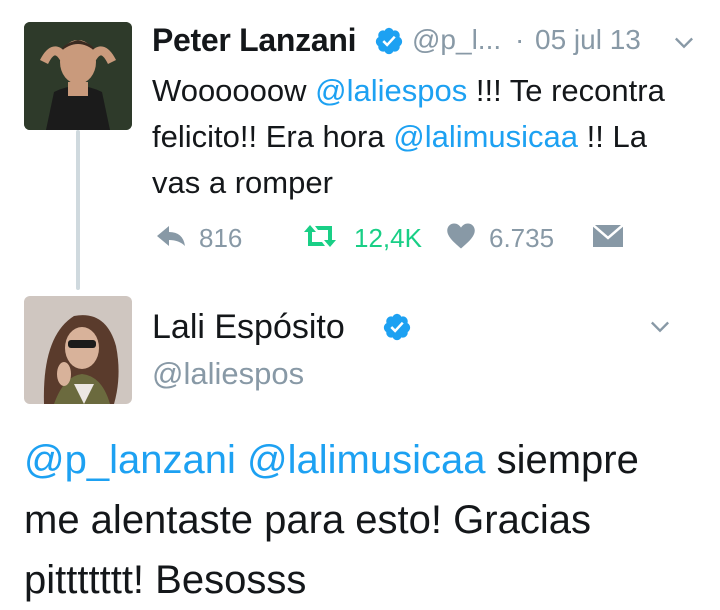 The width and height of the screenshot is (720, 610). I want to click on retweet-count: 12,4K, so click(388, 238).